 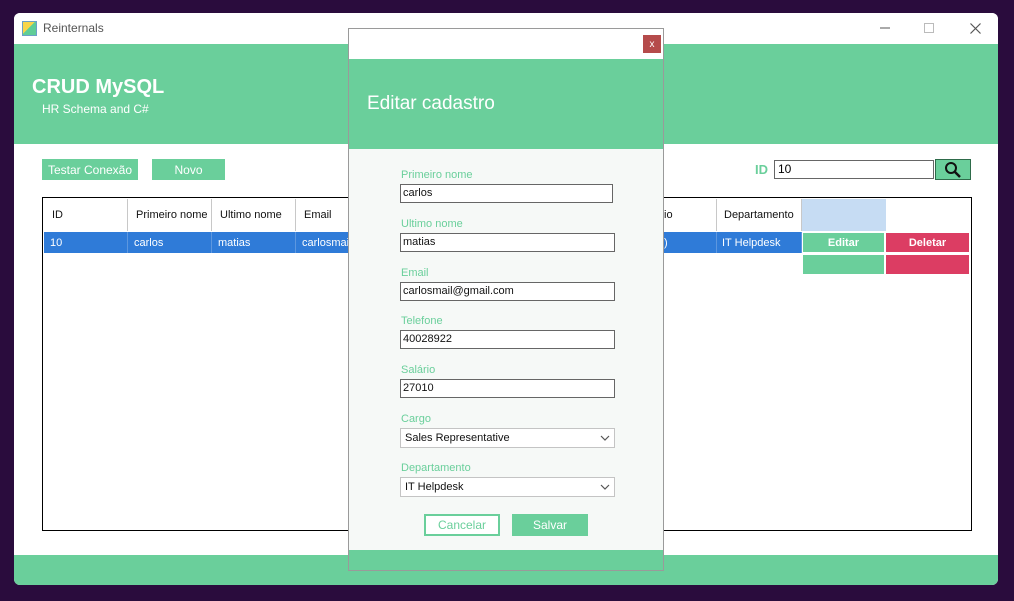 I want to click on email-input: carlosmail@gmail.com, so click(x=507, y=291).